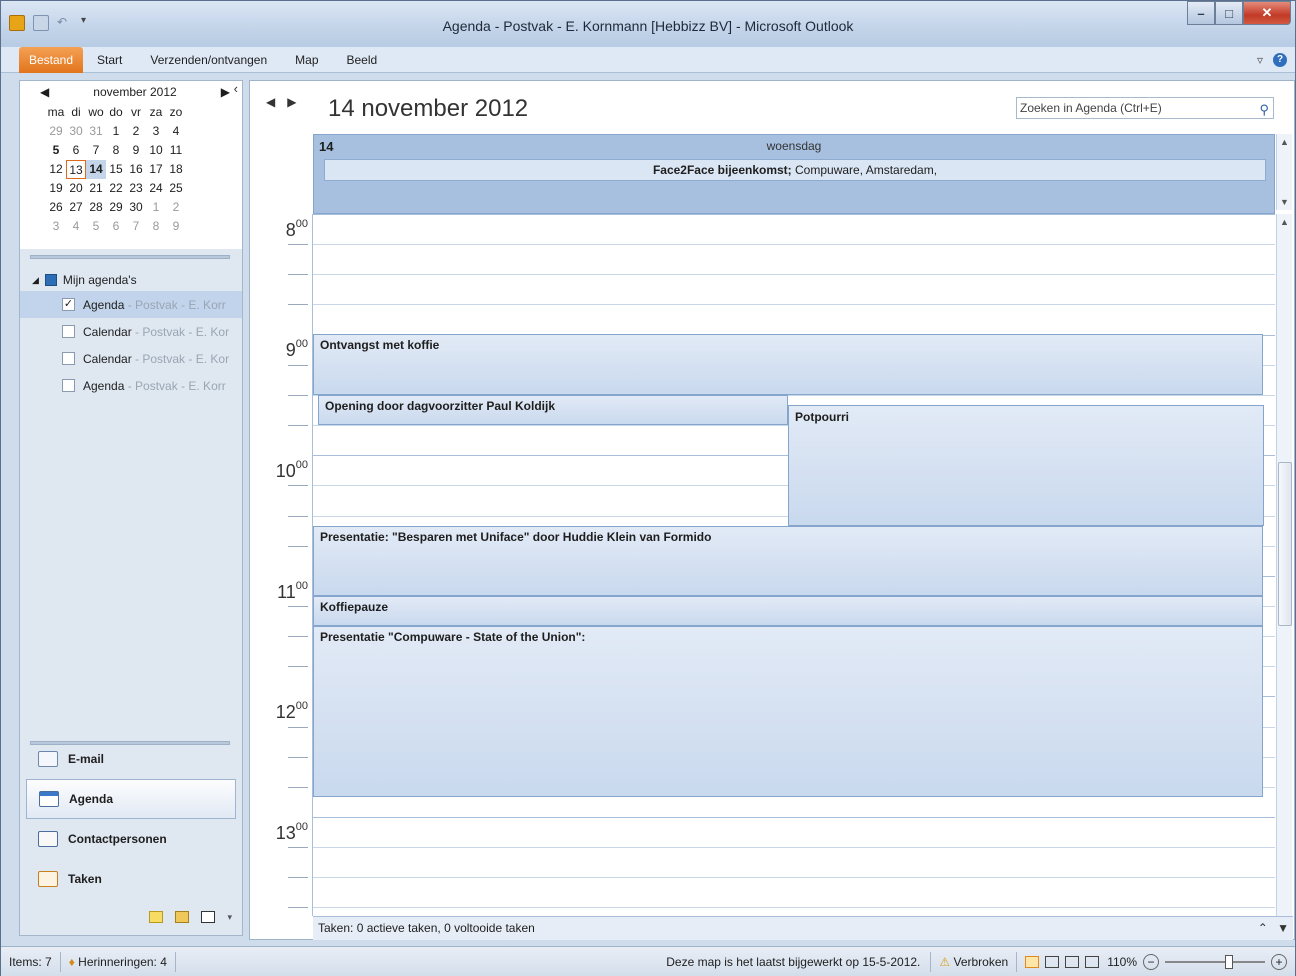 The width and height of the screenshot is (1296, 976). What do you see at coordinates (1032, 961) in the screenshot?
I see `day-view-icon` at bounding box center [1032, 961].